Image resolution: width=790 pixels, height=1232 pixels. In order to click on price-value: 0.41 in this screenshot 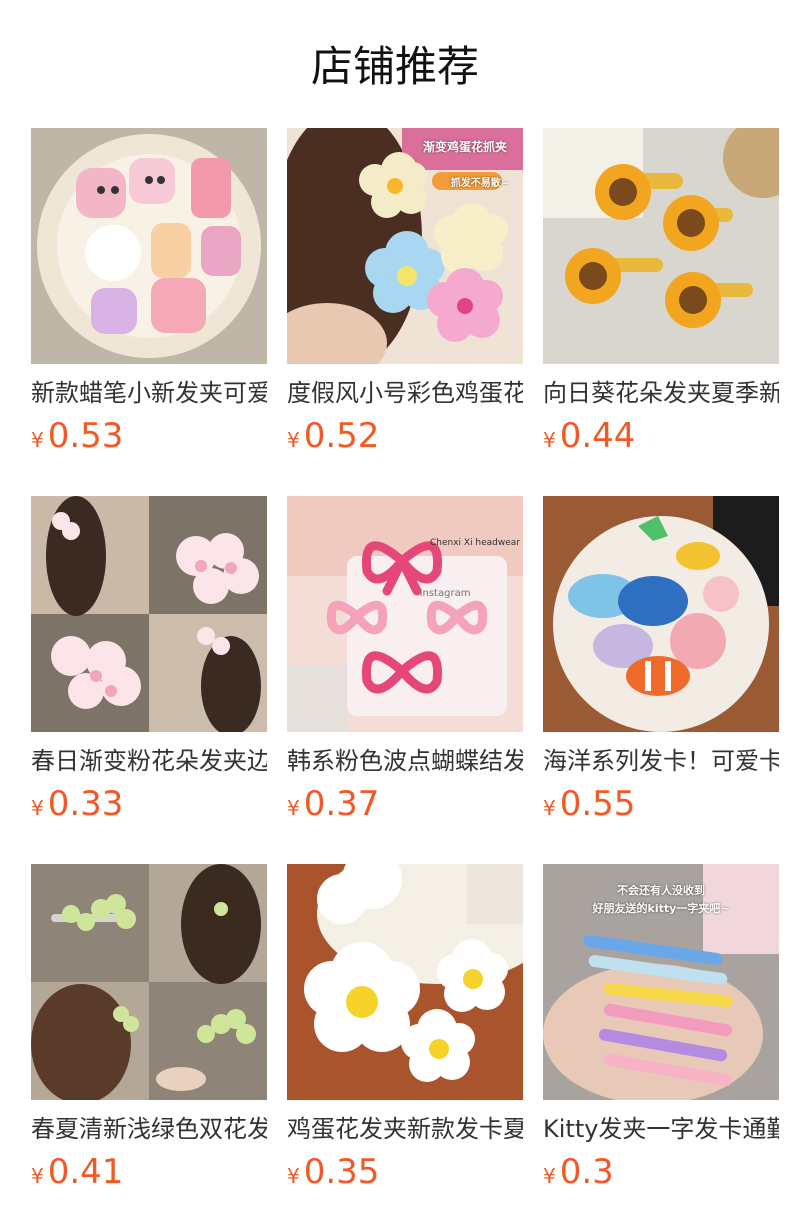, I will do `click(85, 1172)`.